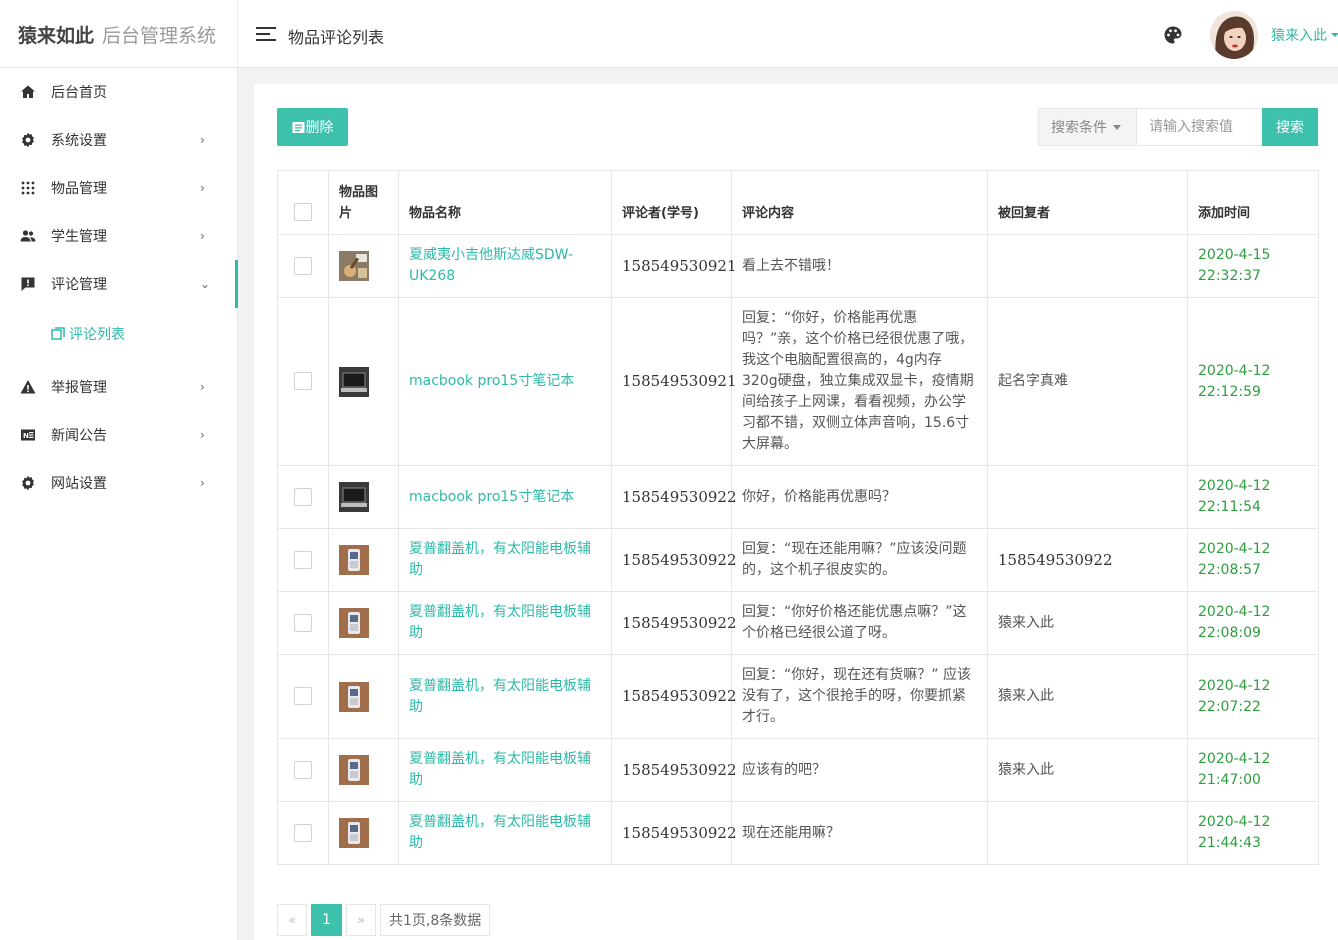 The image size is (1338, 940). I want to click on prev-page-button: «, so click(292, 920).